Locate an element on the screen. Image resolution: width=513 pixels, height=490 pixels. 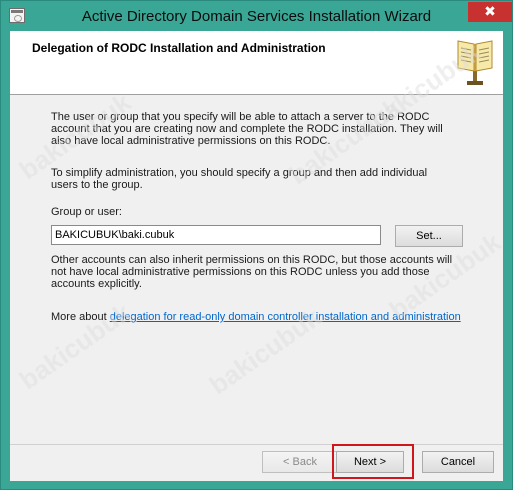
footer-separator is located at coordinates (256, 444).